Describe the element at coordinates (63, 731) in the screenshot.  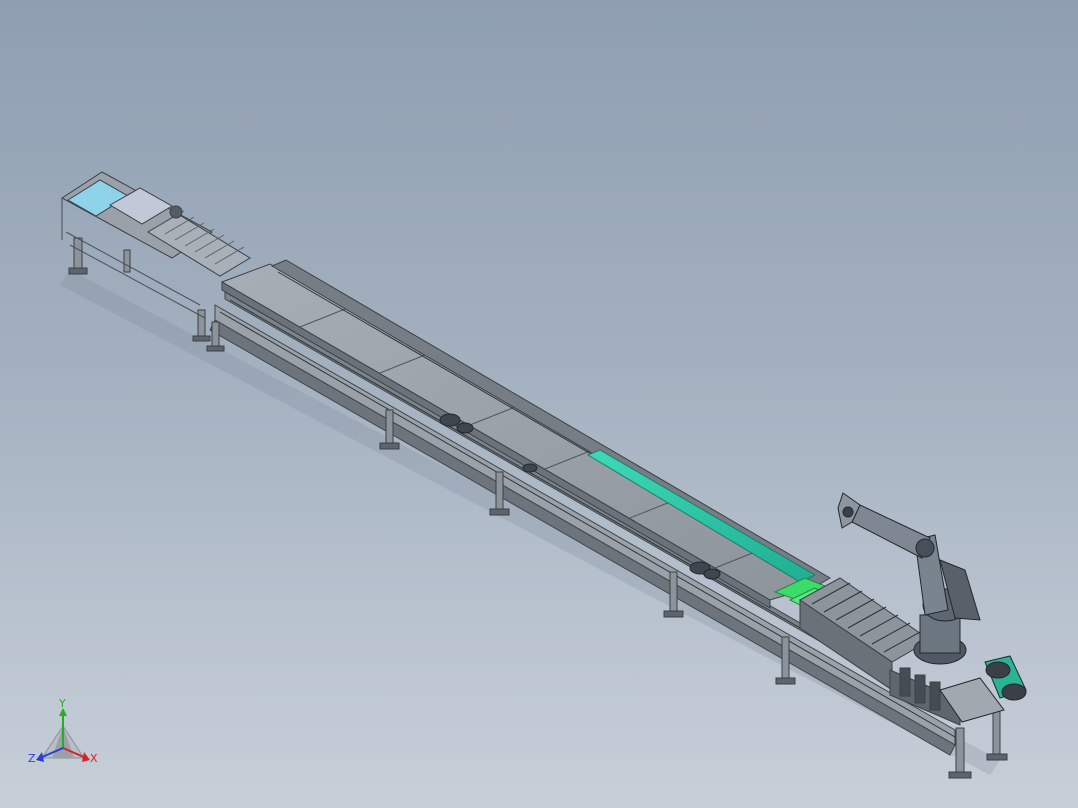
I see `orientation-triad: Y X Z` at that location.